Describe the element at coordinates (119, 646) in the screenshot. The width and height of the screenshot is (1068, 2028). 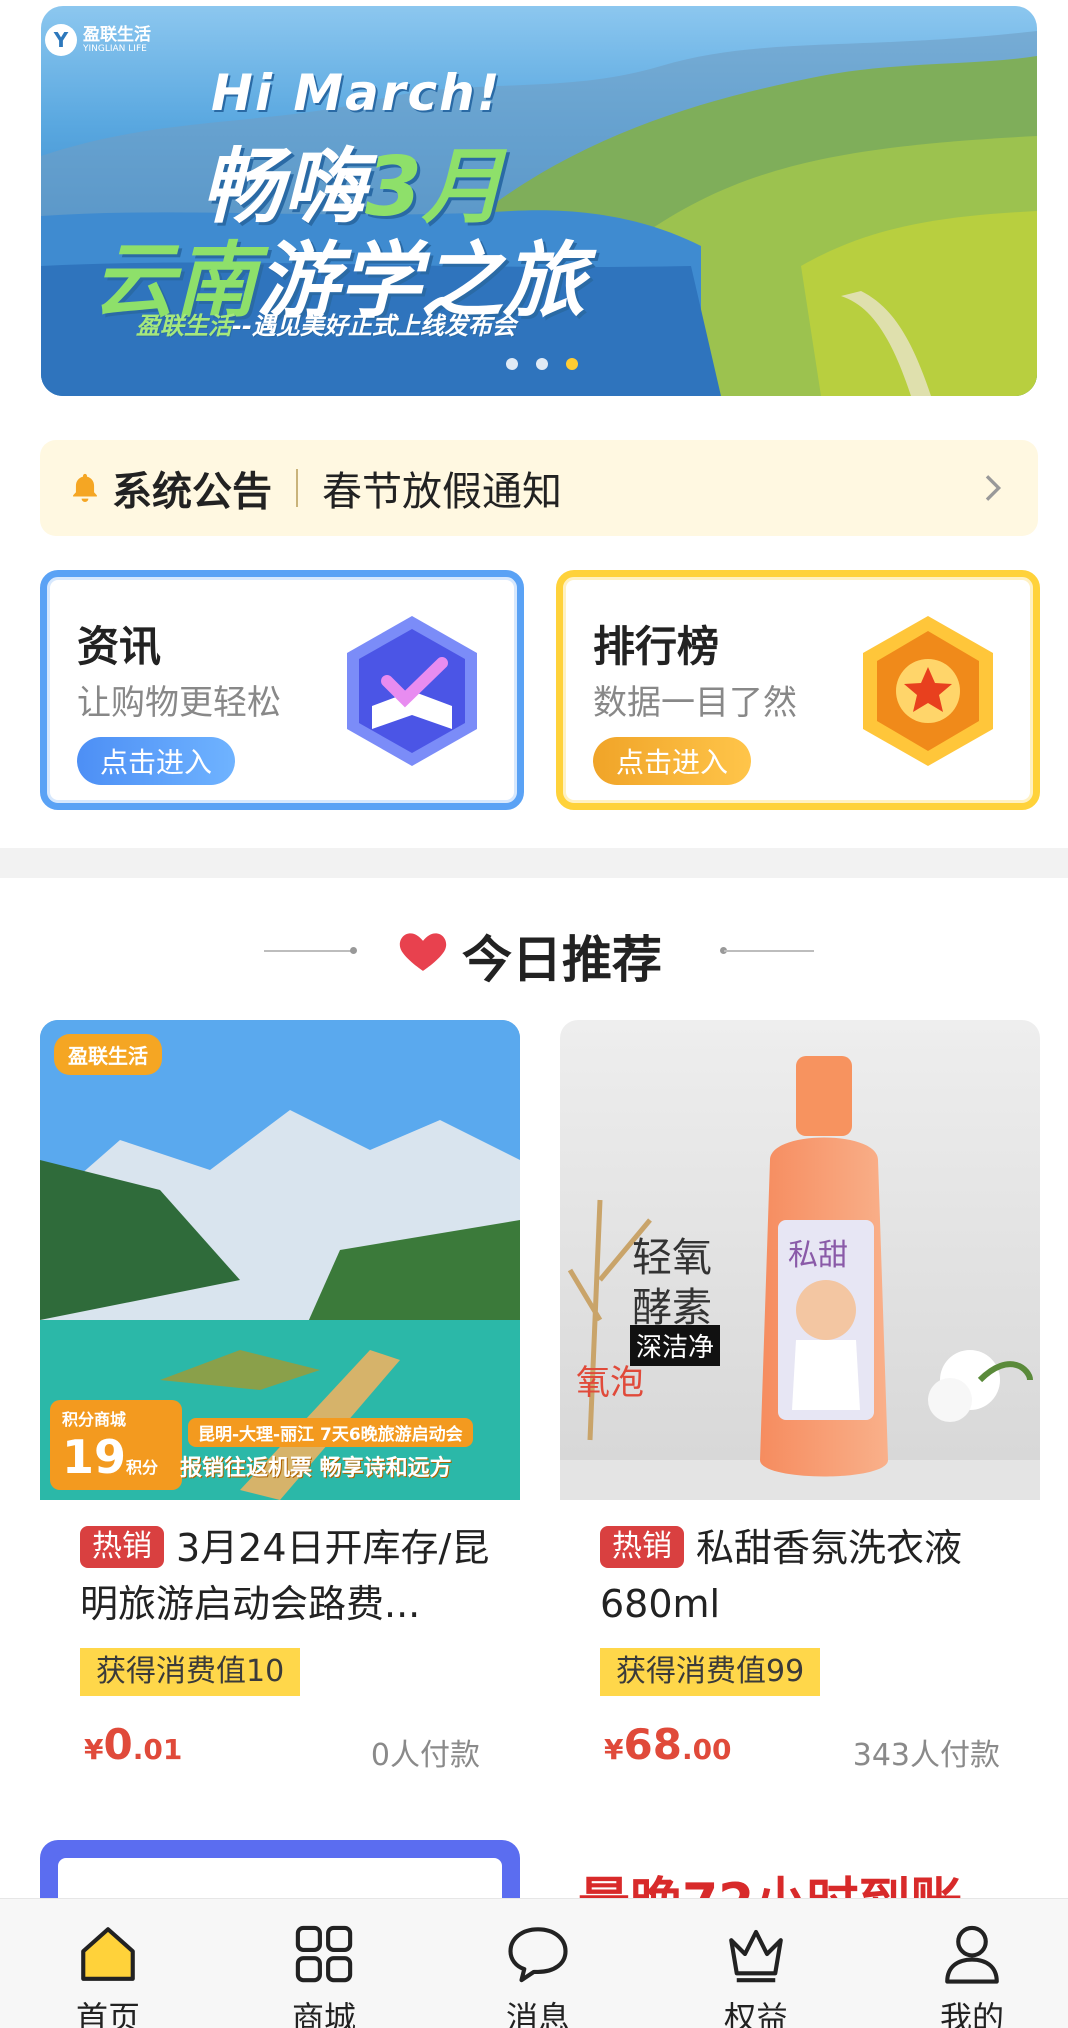
I see `news-card-title: 资讯` at that location.